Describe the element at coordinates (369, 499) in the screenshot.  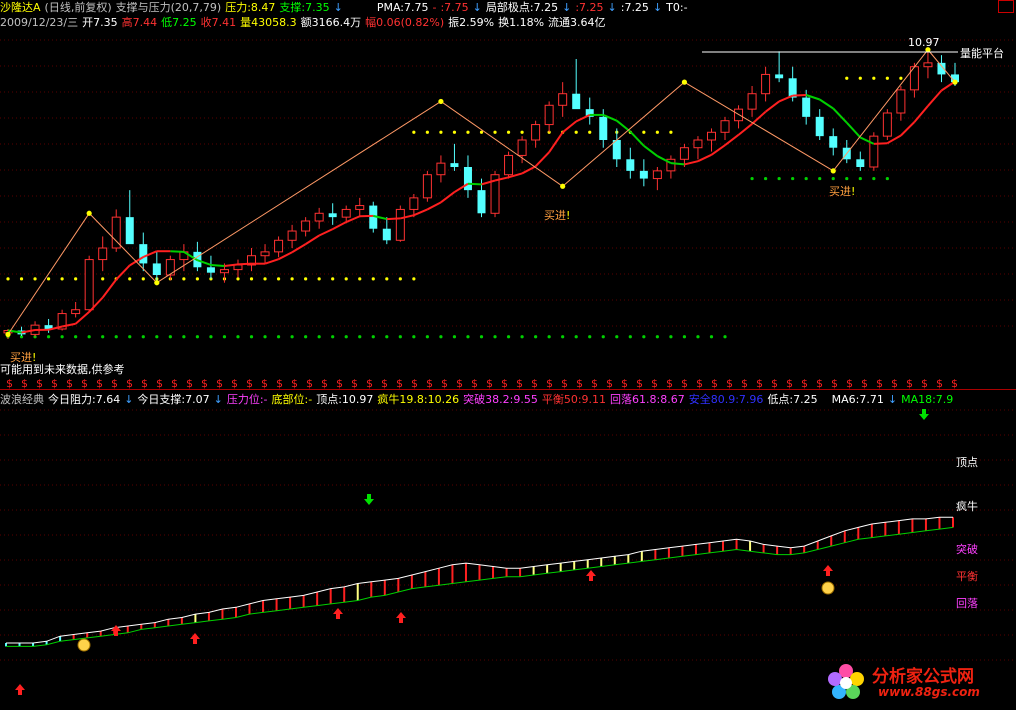
I see `down-arrow-icon` at that location.